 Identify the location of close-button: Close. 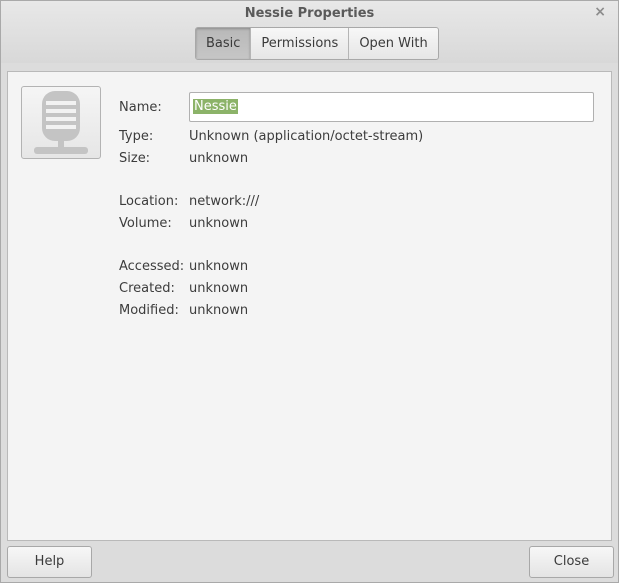
(571, 562).